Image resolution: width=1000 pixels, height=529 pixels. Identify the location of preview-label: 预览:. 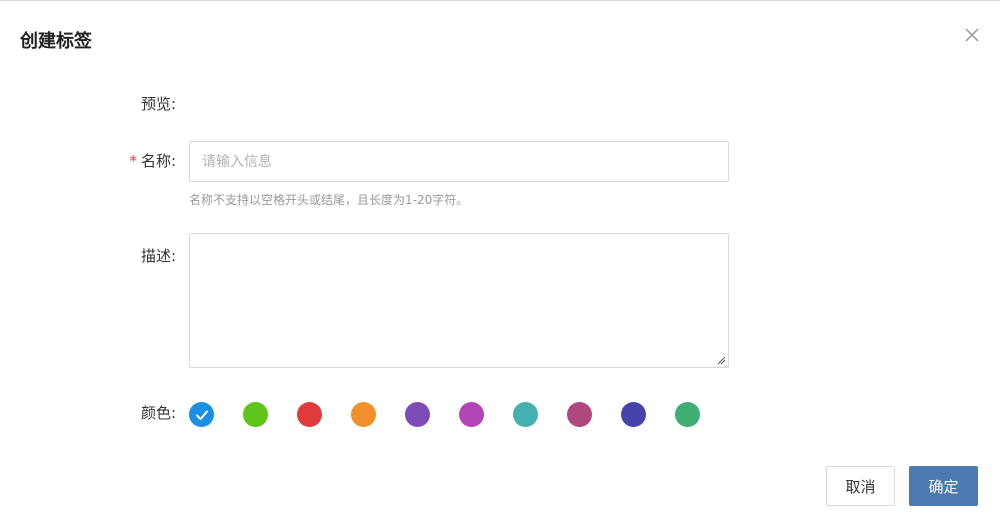
(158, 104).